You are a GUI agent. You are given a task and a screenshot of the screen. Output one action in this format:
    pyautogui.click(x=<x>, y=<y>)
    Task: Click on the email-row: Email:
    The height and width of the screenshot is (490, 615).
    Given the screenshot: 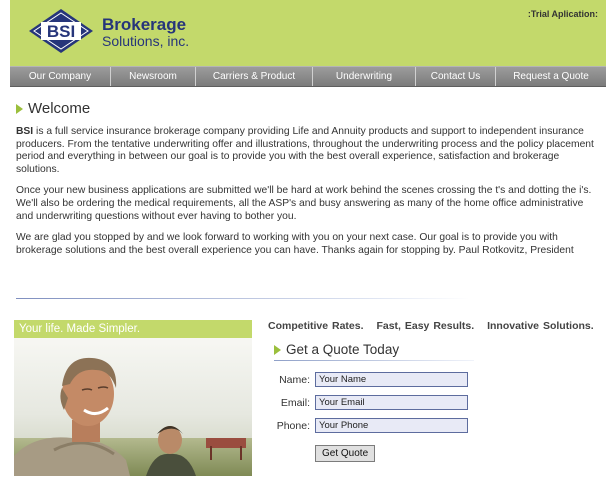 What is the action you would take?
    pyautogui.click(x=368, y=402)
    